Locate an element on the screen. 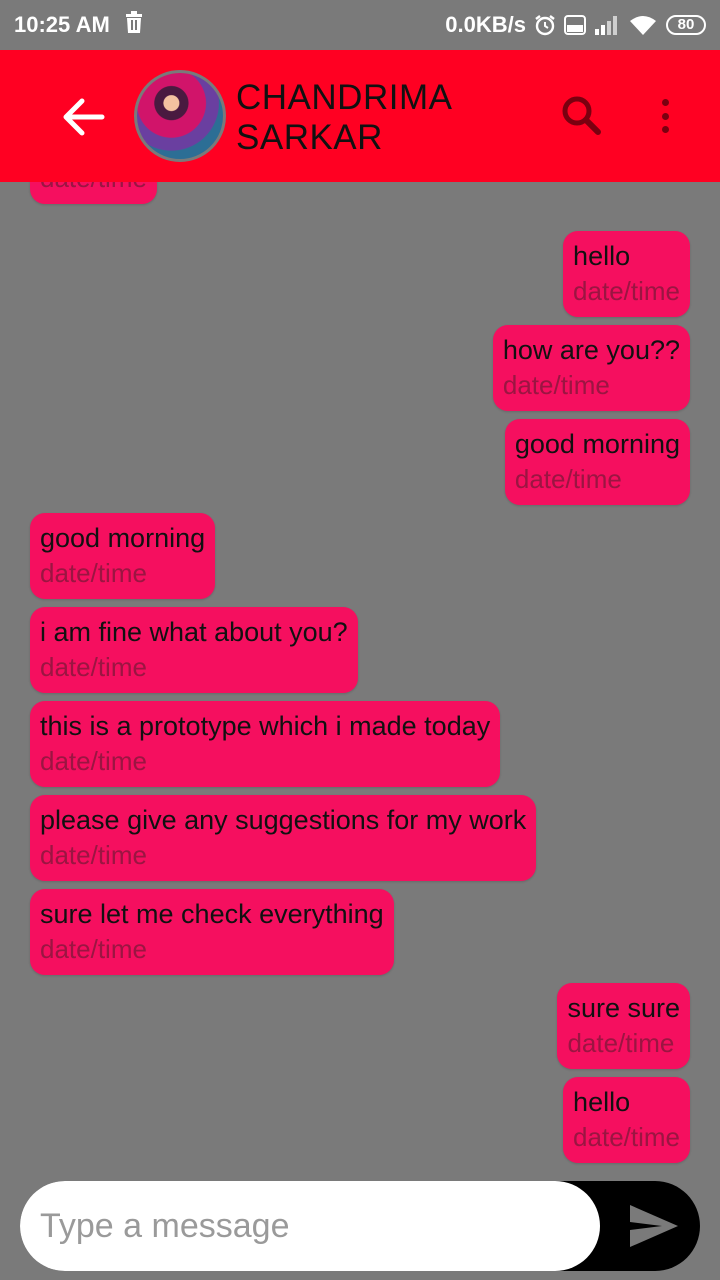 The height and width of the screenshot is (1280, 720). send-icon is located at coordinates (654, 1226).